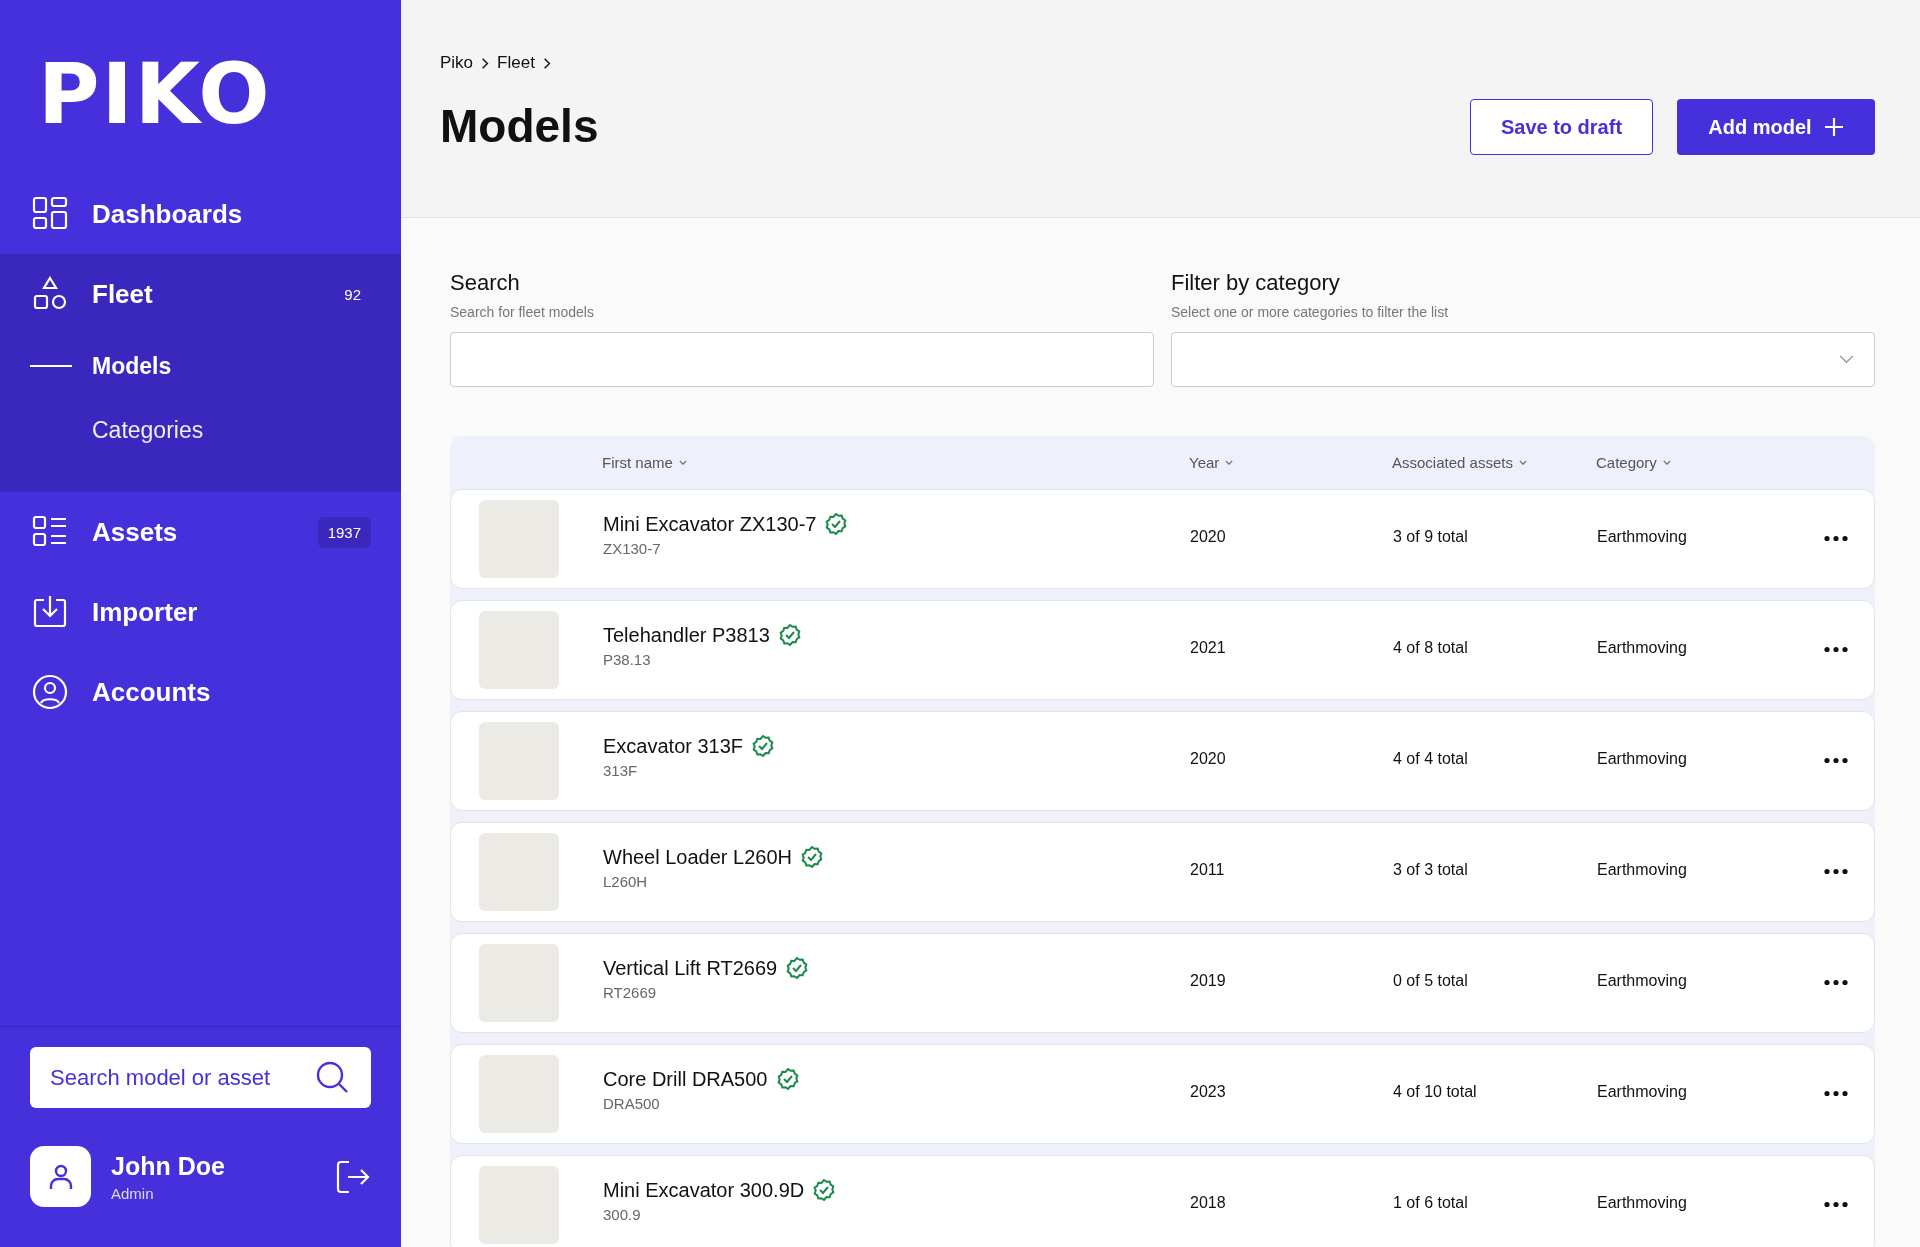  I want to click on avatar, so click(60, 1176).